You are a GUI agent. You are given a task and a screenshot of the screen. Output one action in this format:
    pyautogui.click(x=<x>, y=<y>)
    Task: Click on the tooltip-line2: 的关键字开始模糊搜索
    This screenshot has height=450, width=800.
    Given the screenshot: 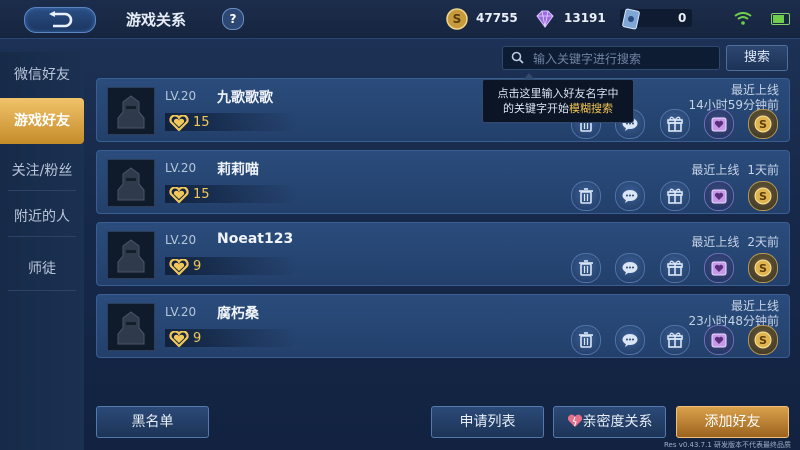 What is the action you would take?
    pyautogui.click(x=558, y=108)
    